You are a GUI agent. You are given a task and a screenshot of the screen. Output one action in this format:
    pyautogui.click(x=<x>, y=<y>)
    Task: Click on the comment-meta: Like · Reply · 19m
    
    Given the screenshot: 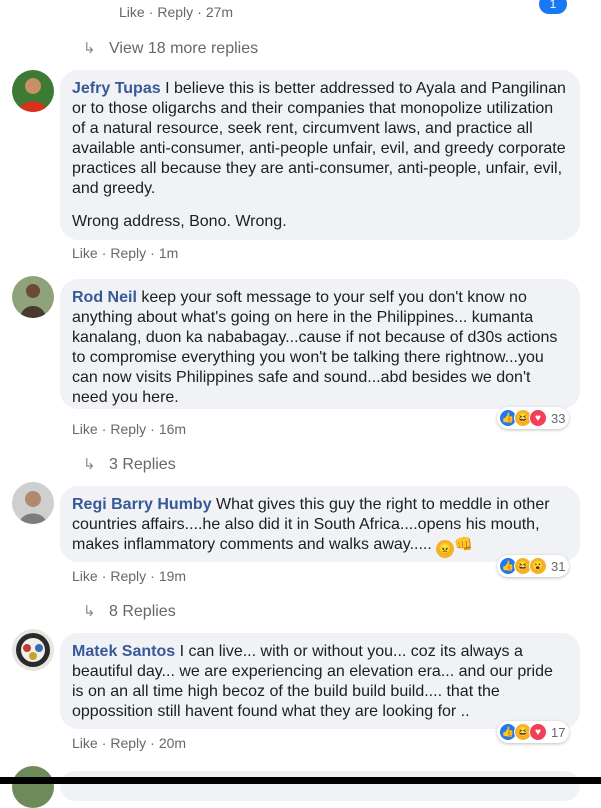 What is the action you would take?
    pyautogui.click(x=129, y=576)
    